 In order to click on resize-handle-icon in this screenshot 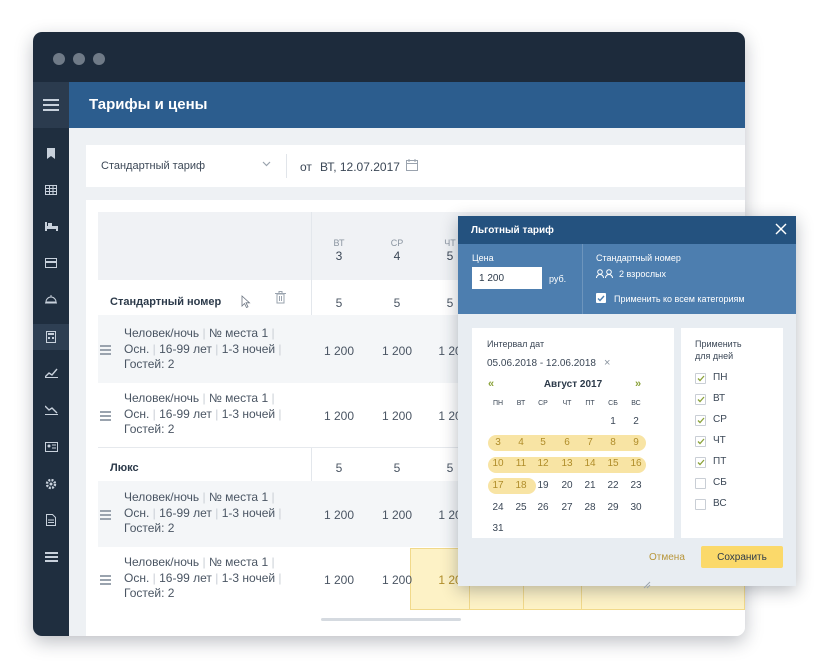, I will do `click(647, 585)`.